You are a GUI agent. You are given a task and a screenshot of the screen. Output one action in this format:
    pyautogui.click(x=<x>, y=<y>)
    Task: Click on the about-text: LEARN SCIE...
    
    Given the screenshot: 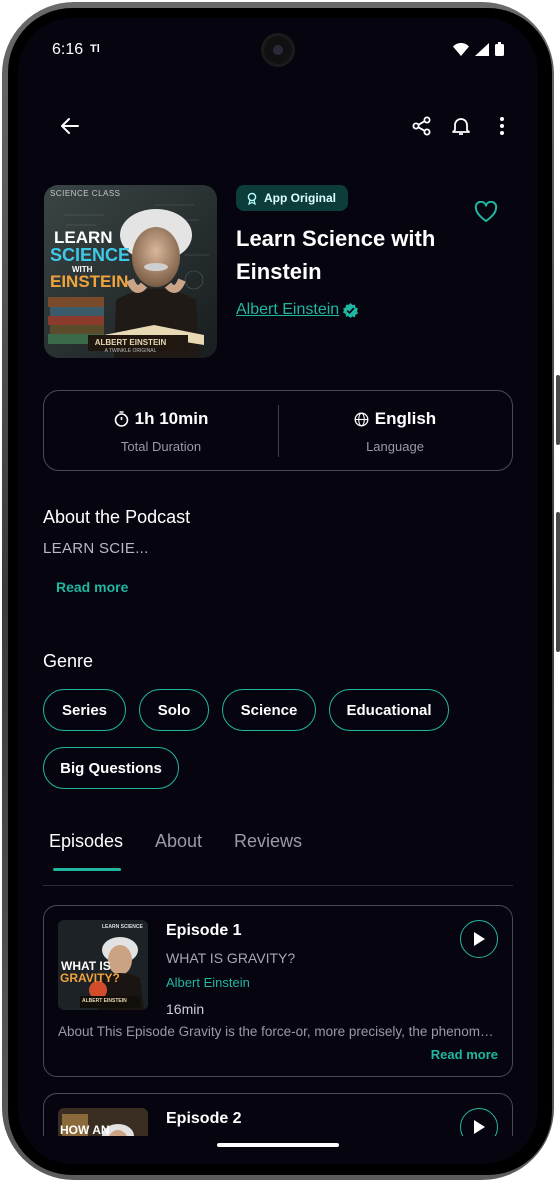 What is the action you would take?
    pyautogui.click(x=96, y=548)
    